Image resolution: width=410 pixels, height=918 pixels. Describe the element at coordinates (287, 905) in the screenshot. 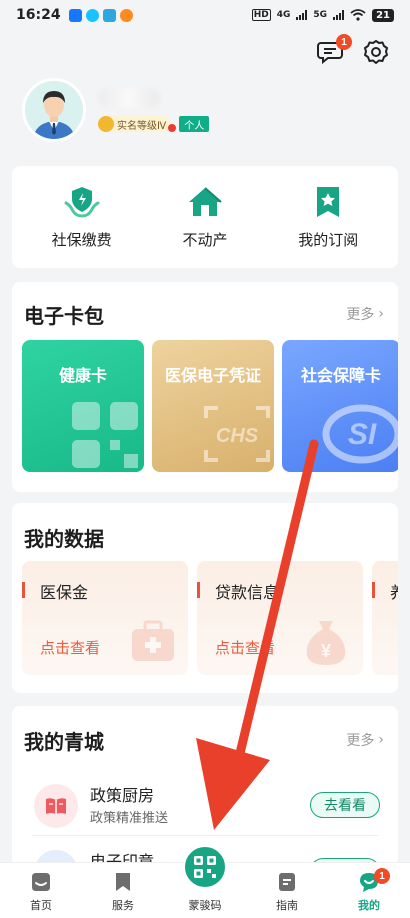

I see `tab-label: 指南` at that location.